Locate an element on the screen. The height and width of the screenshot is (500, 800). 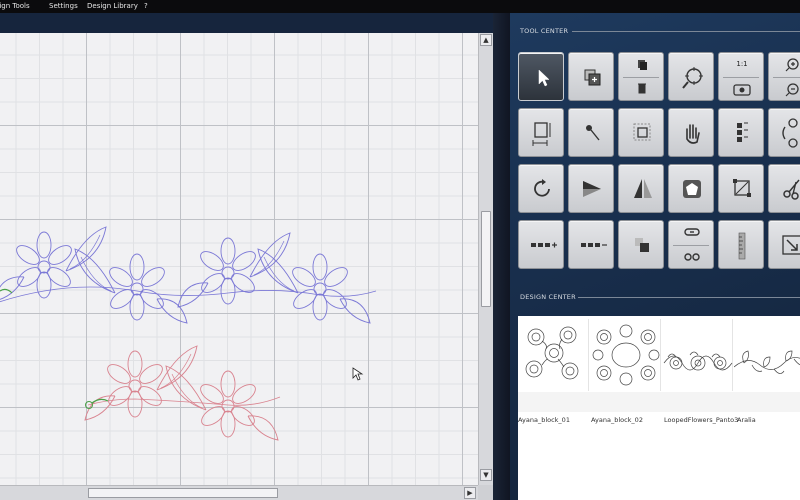
menu-help: ? is located at coordinates (146, 6).